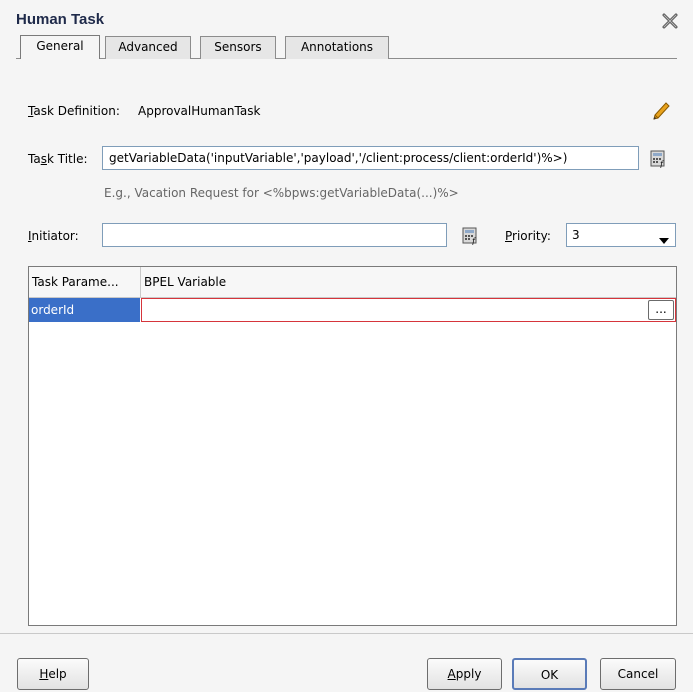 This screenshot has height=692, width=693. I want to click on tab-advanced-label: Advanced, so click(148, 47).